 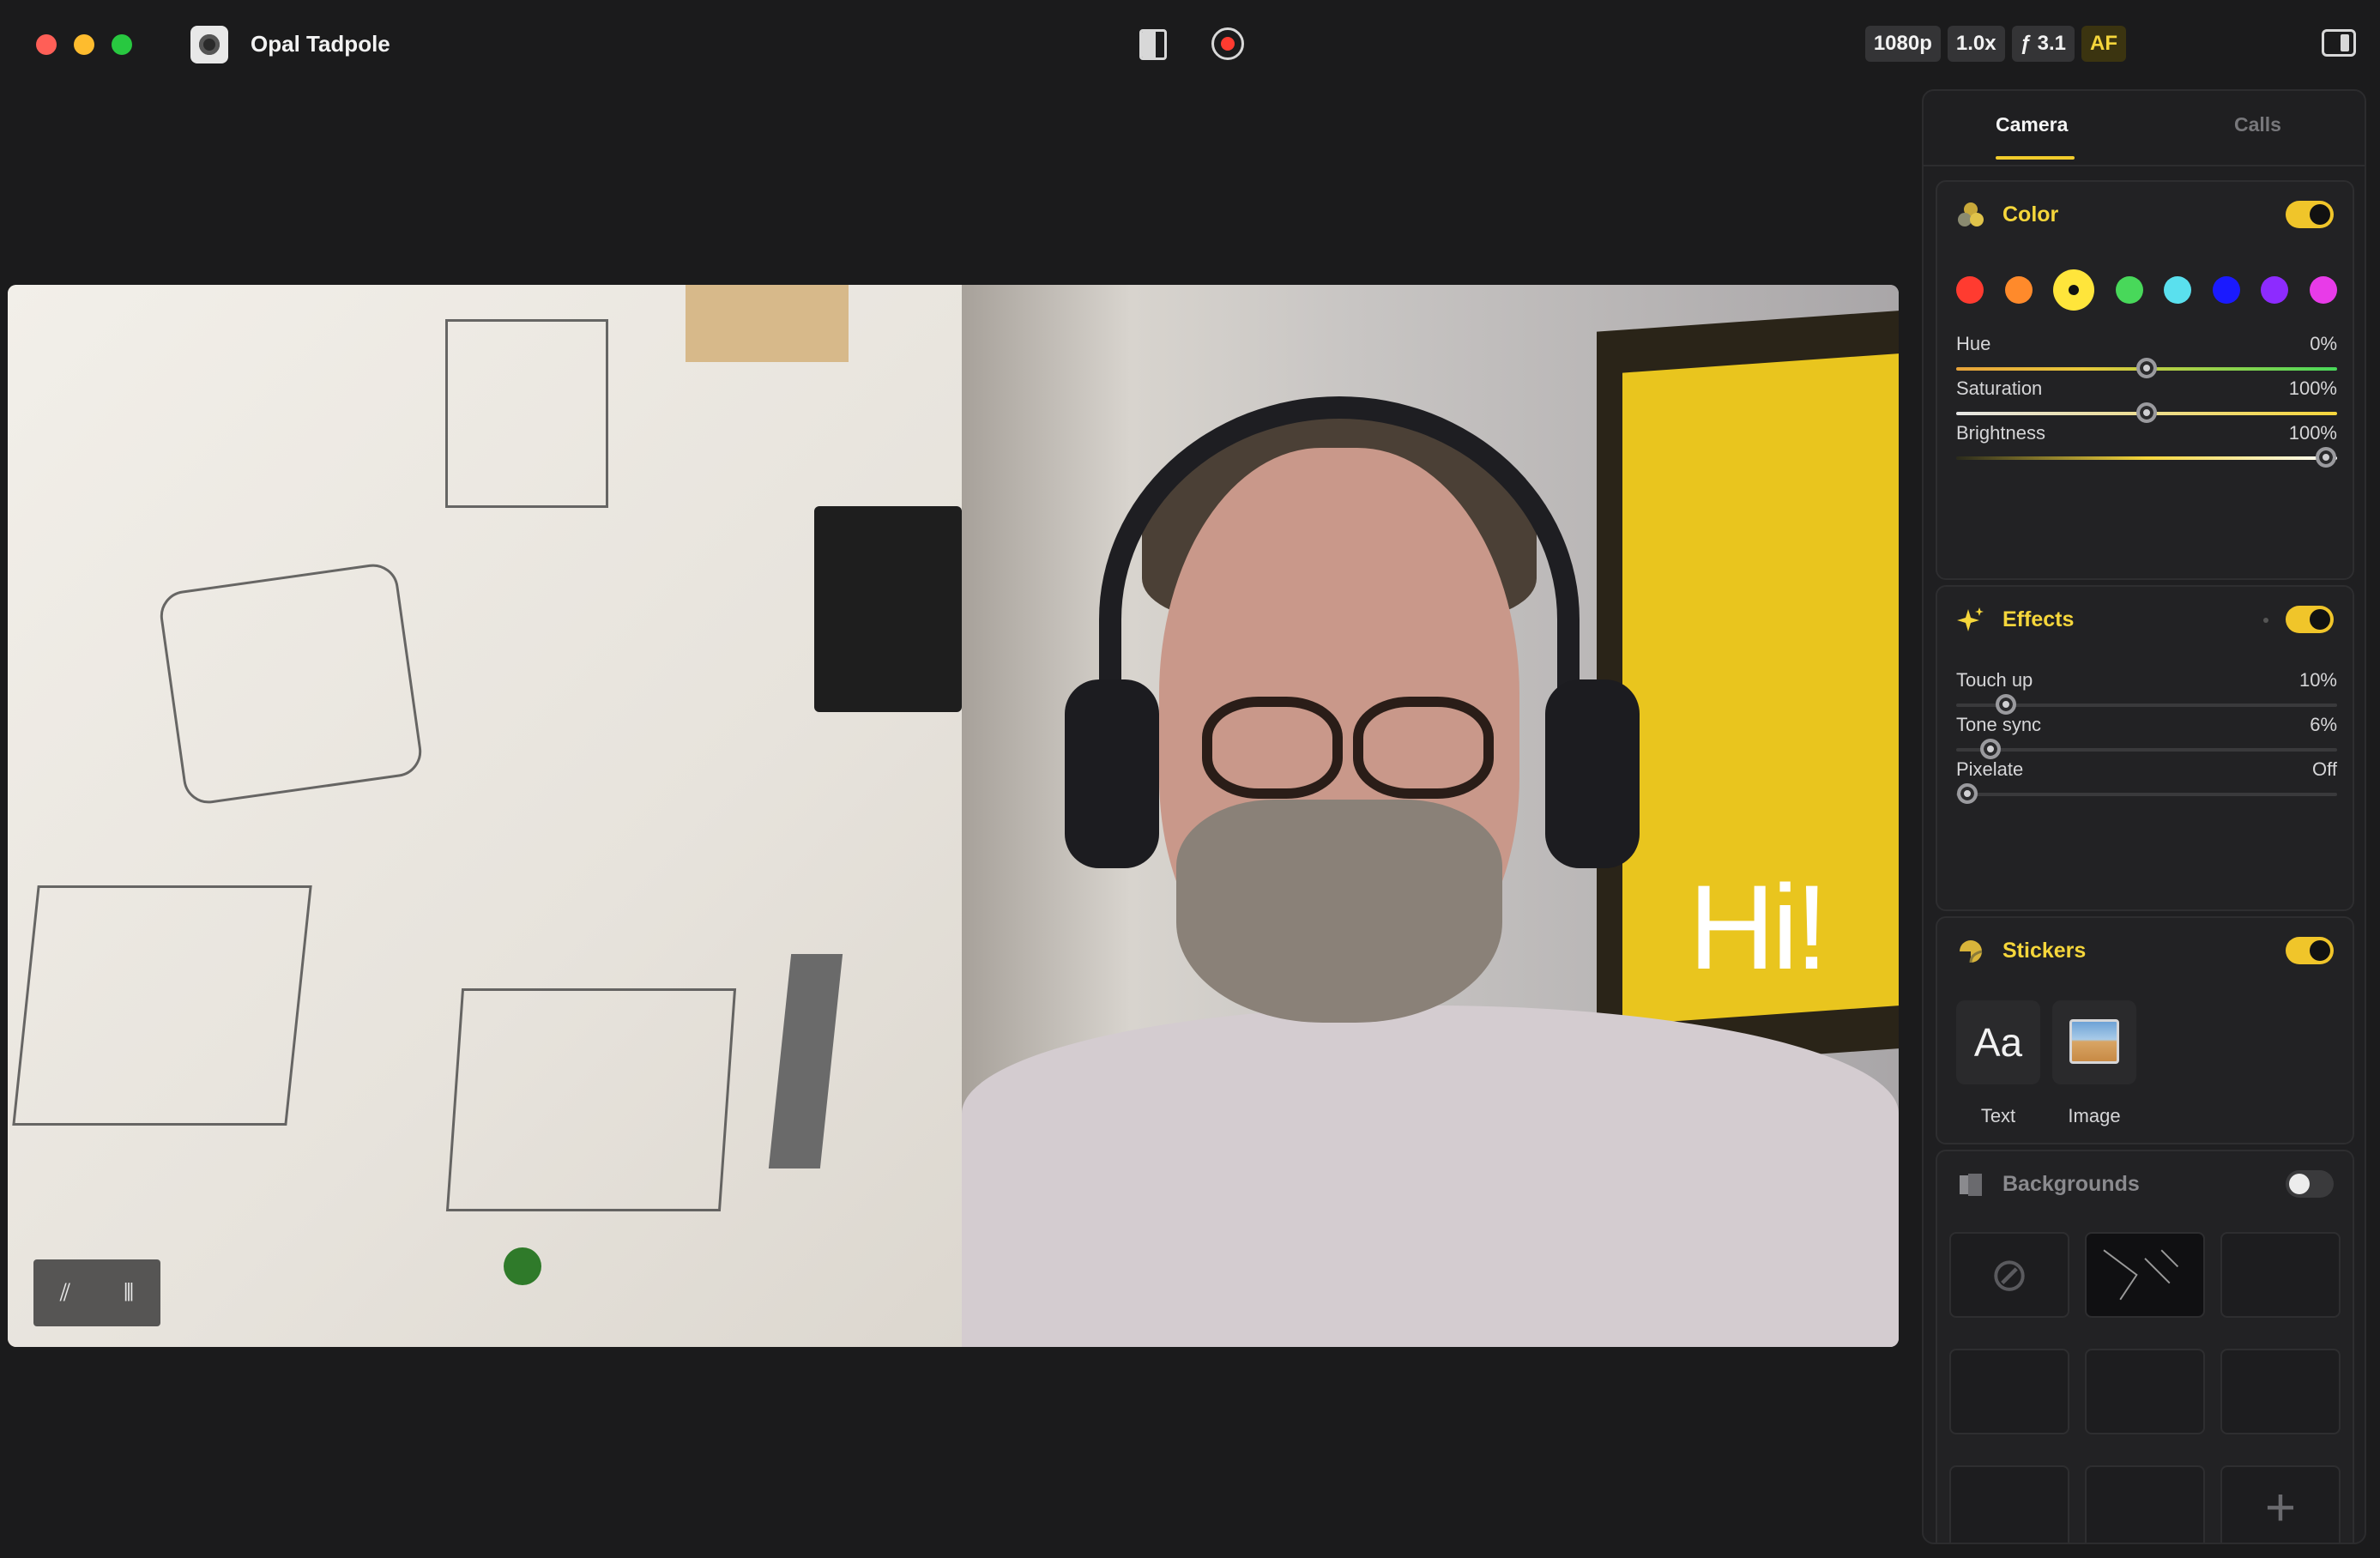 What do you see at coordinates (888, 609) in the screenshot?
I see `black-block` at bounding box center [888, 609].